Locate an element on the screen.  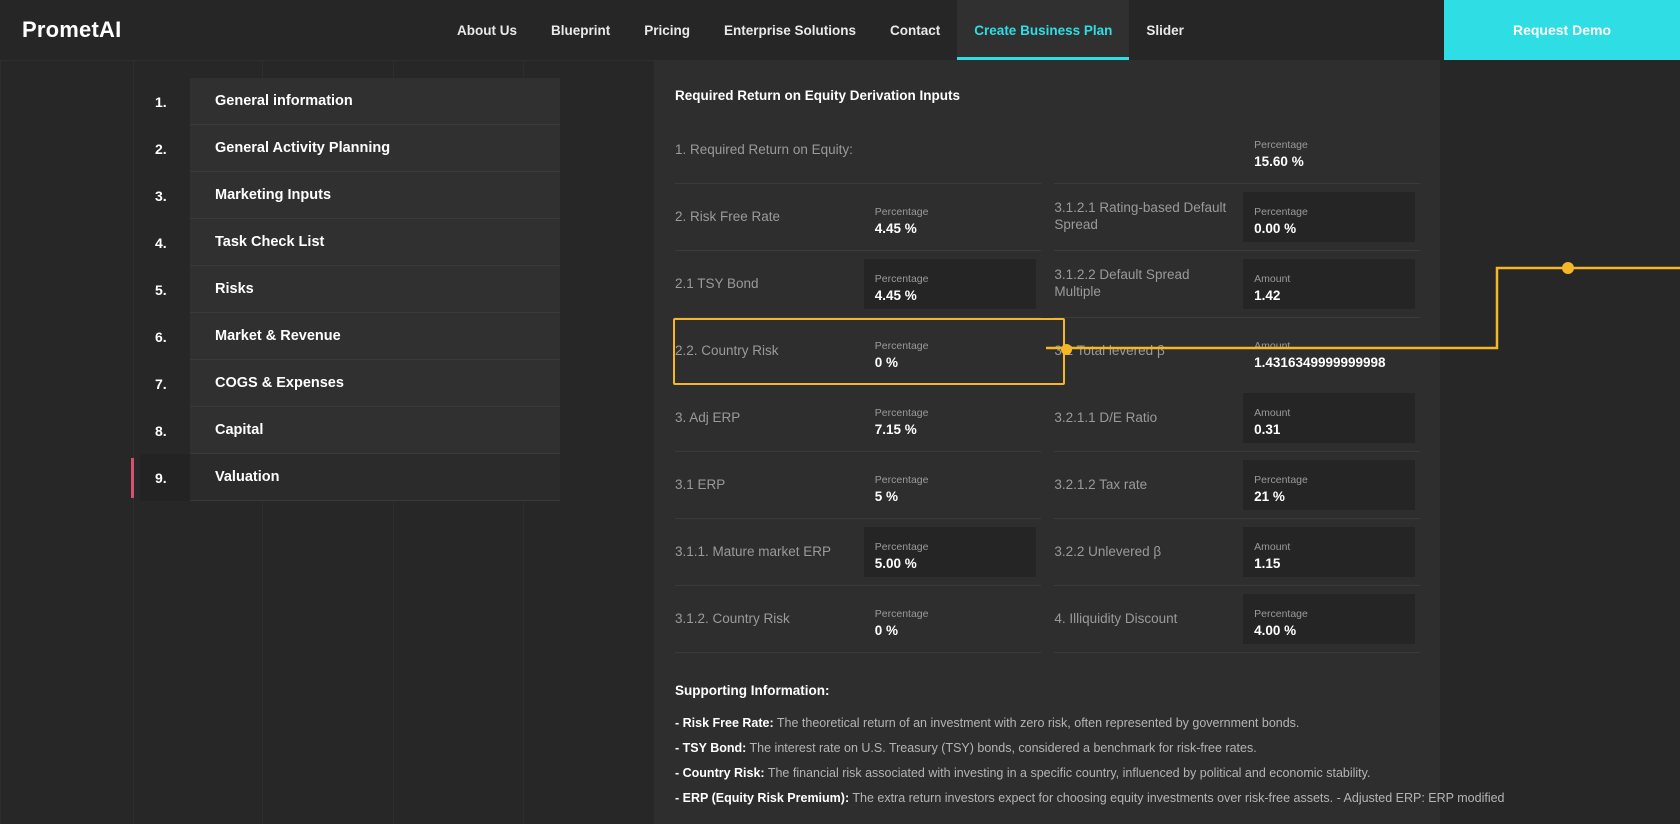
step-label: General Activity Planning is located at coordinates (375, 148).